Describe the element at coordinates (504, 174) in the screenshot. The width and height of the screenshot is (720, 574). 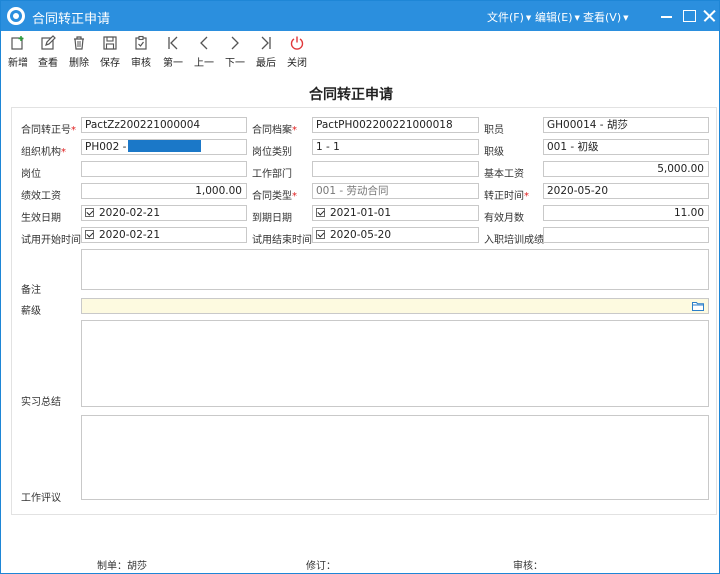
I see `label-base-salary: 基本工资` at that location.